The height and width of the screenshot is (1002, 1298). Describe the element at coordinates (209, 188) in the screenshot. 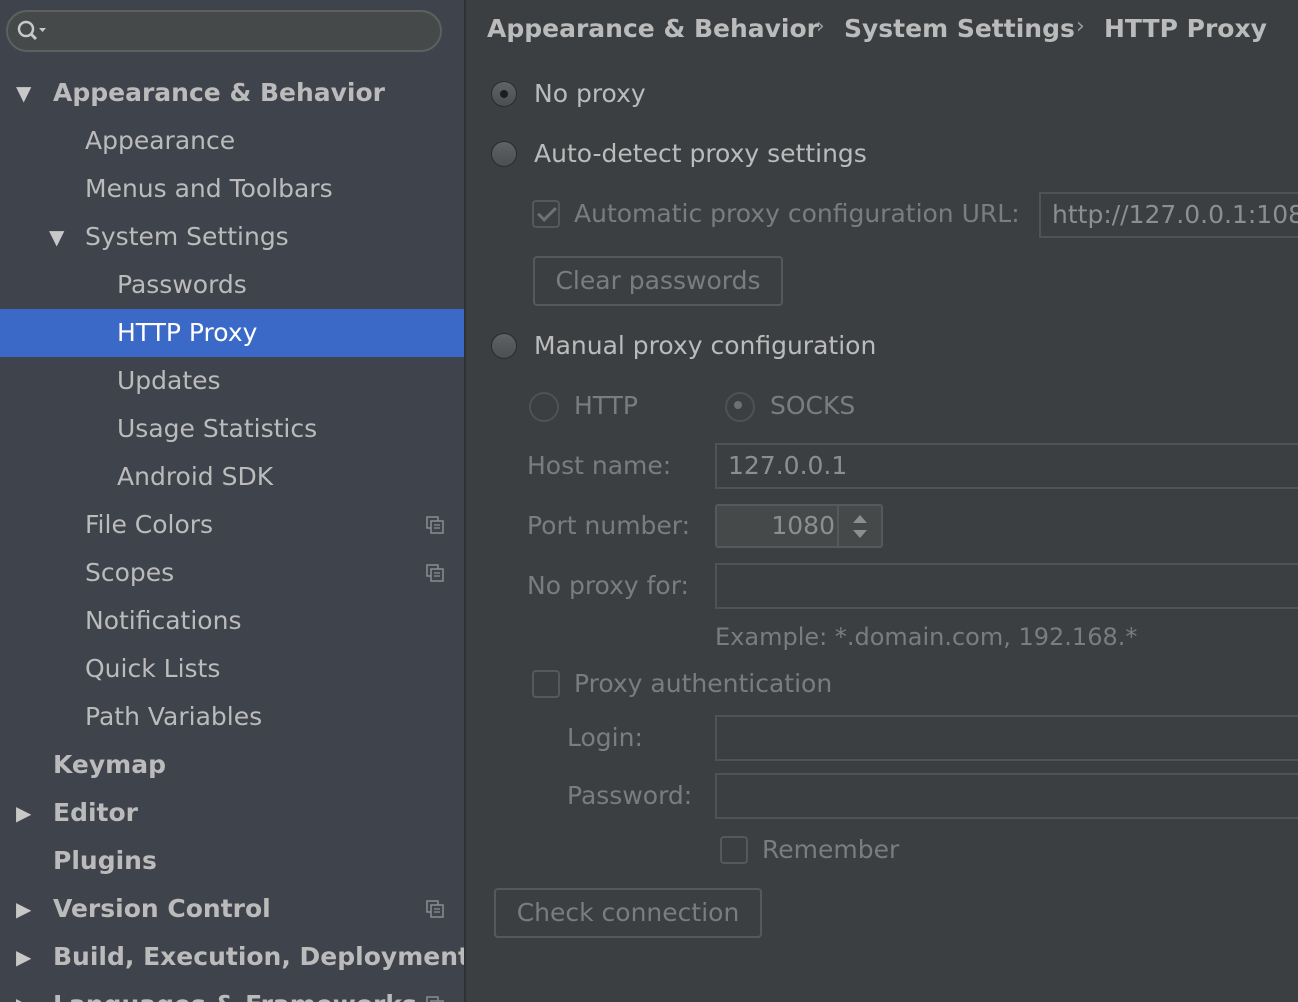

I see `sidebar-item-label: Menus and Toolbars` at that location.